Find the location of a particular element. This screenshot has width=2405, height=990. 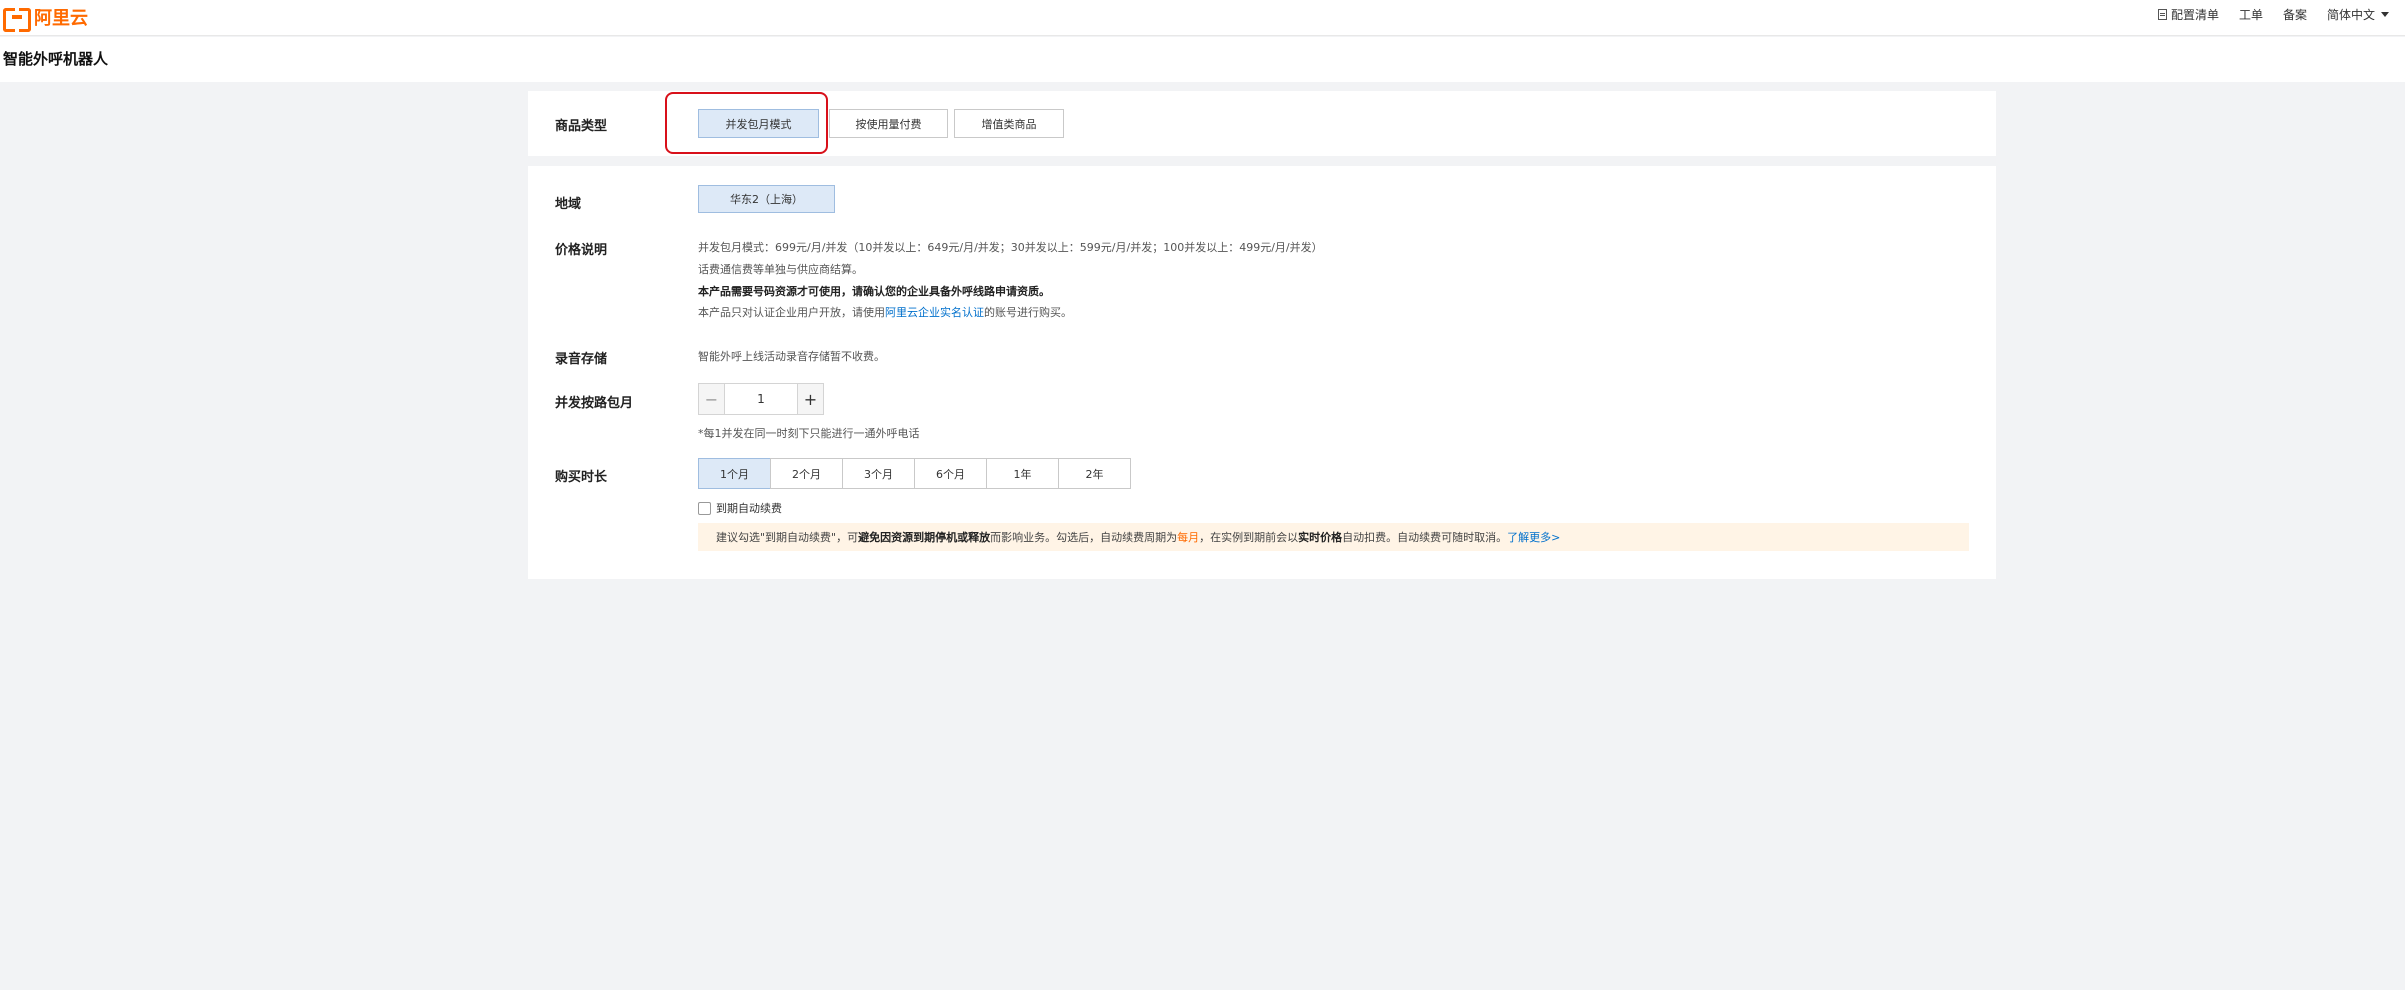

duration-options: 1个月 2个月 3个月 6个月 1年 2年 is located at coordinates (914, 473).